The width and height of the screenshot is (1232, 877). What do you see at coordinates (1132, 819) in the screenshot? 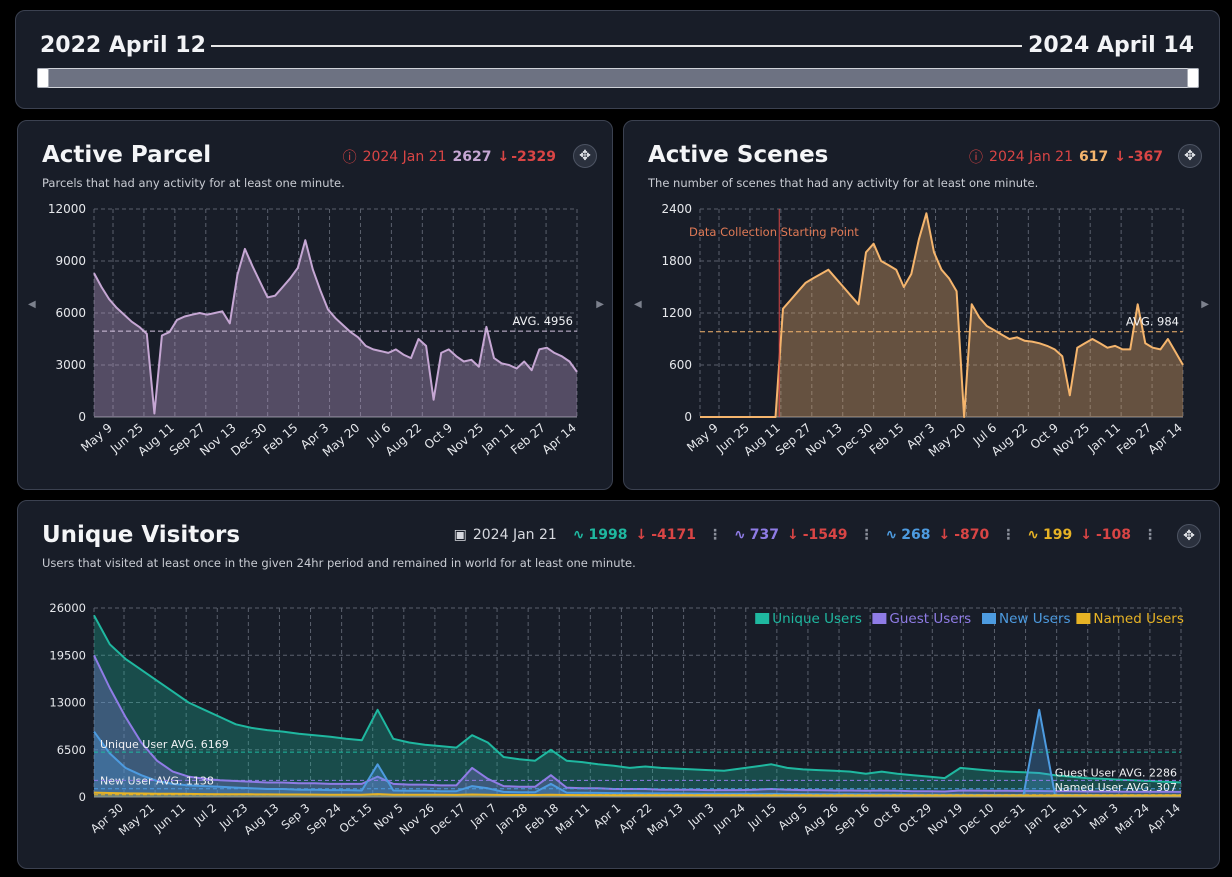
I see `x-tick-label: Mar 24` at bounding box center [1132, 819].